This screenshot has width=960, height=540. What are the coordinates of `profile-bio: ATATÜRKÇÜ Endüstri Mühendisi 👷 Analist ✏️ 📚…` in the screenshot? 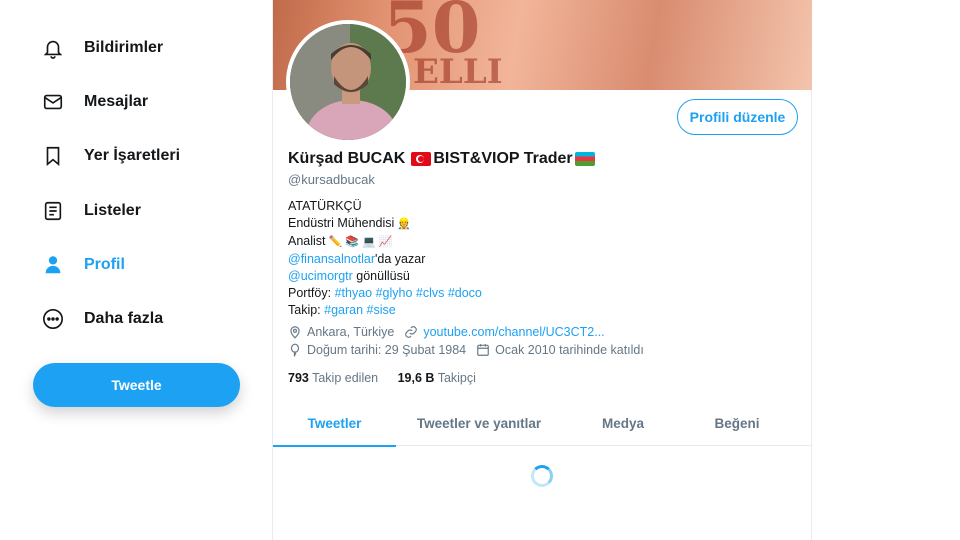 It's located at (385, 258).